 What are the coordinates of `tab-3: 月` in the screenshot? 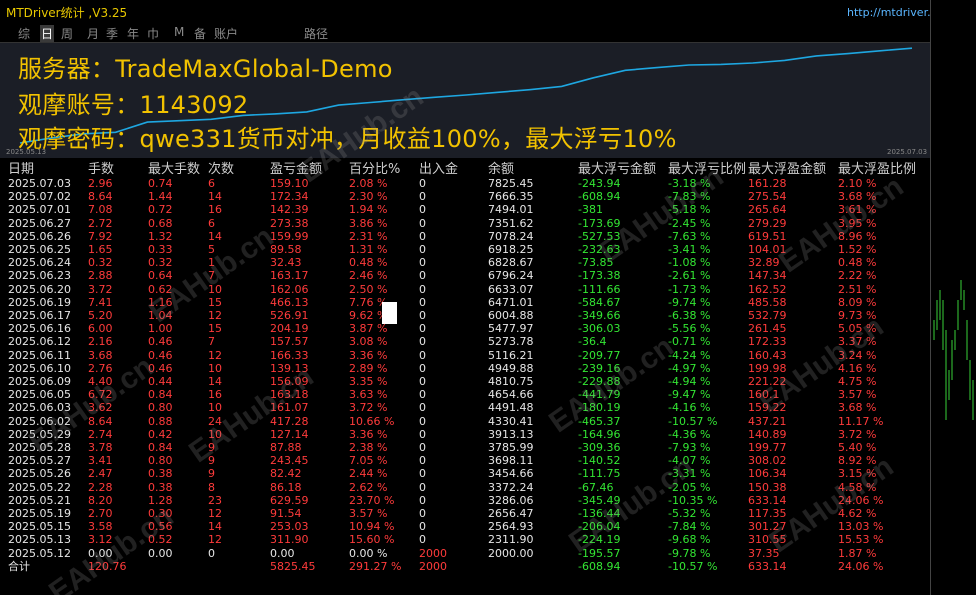 It's located at (93, 33).